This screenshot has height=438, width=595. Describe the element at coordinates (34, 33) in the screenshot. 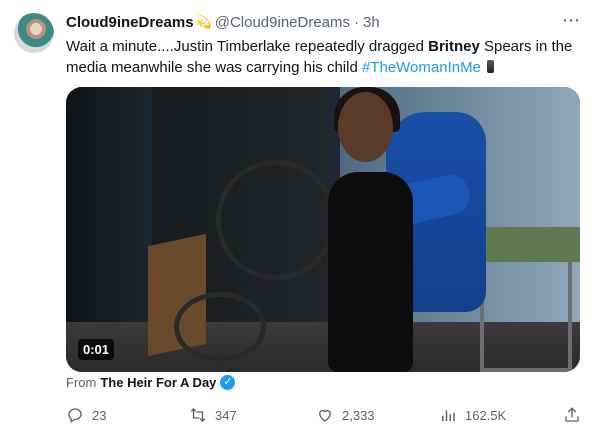

I see `author-avatar` at that location.